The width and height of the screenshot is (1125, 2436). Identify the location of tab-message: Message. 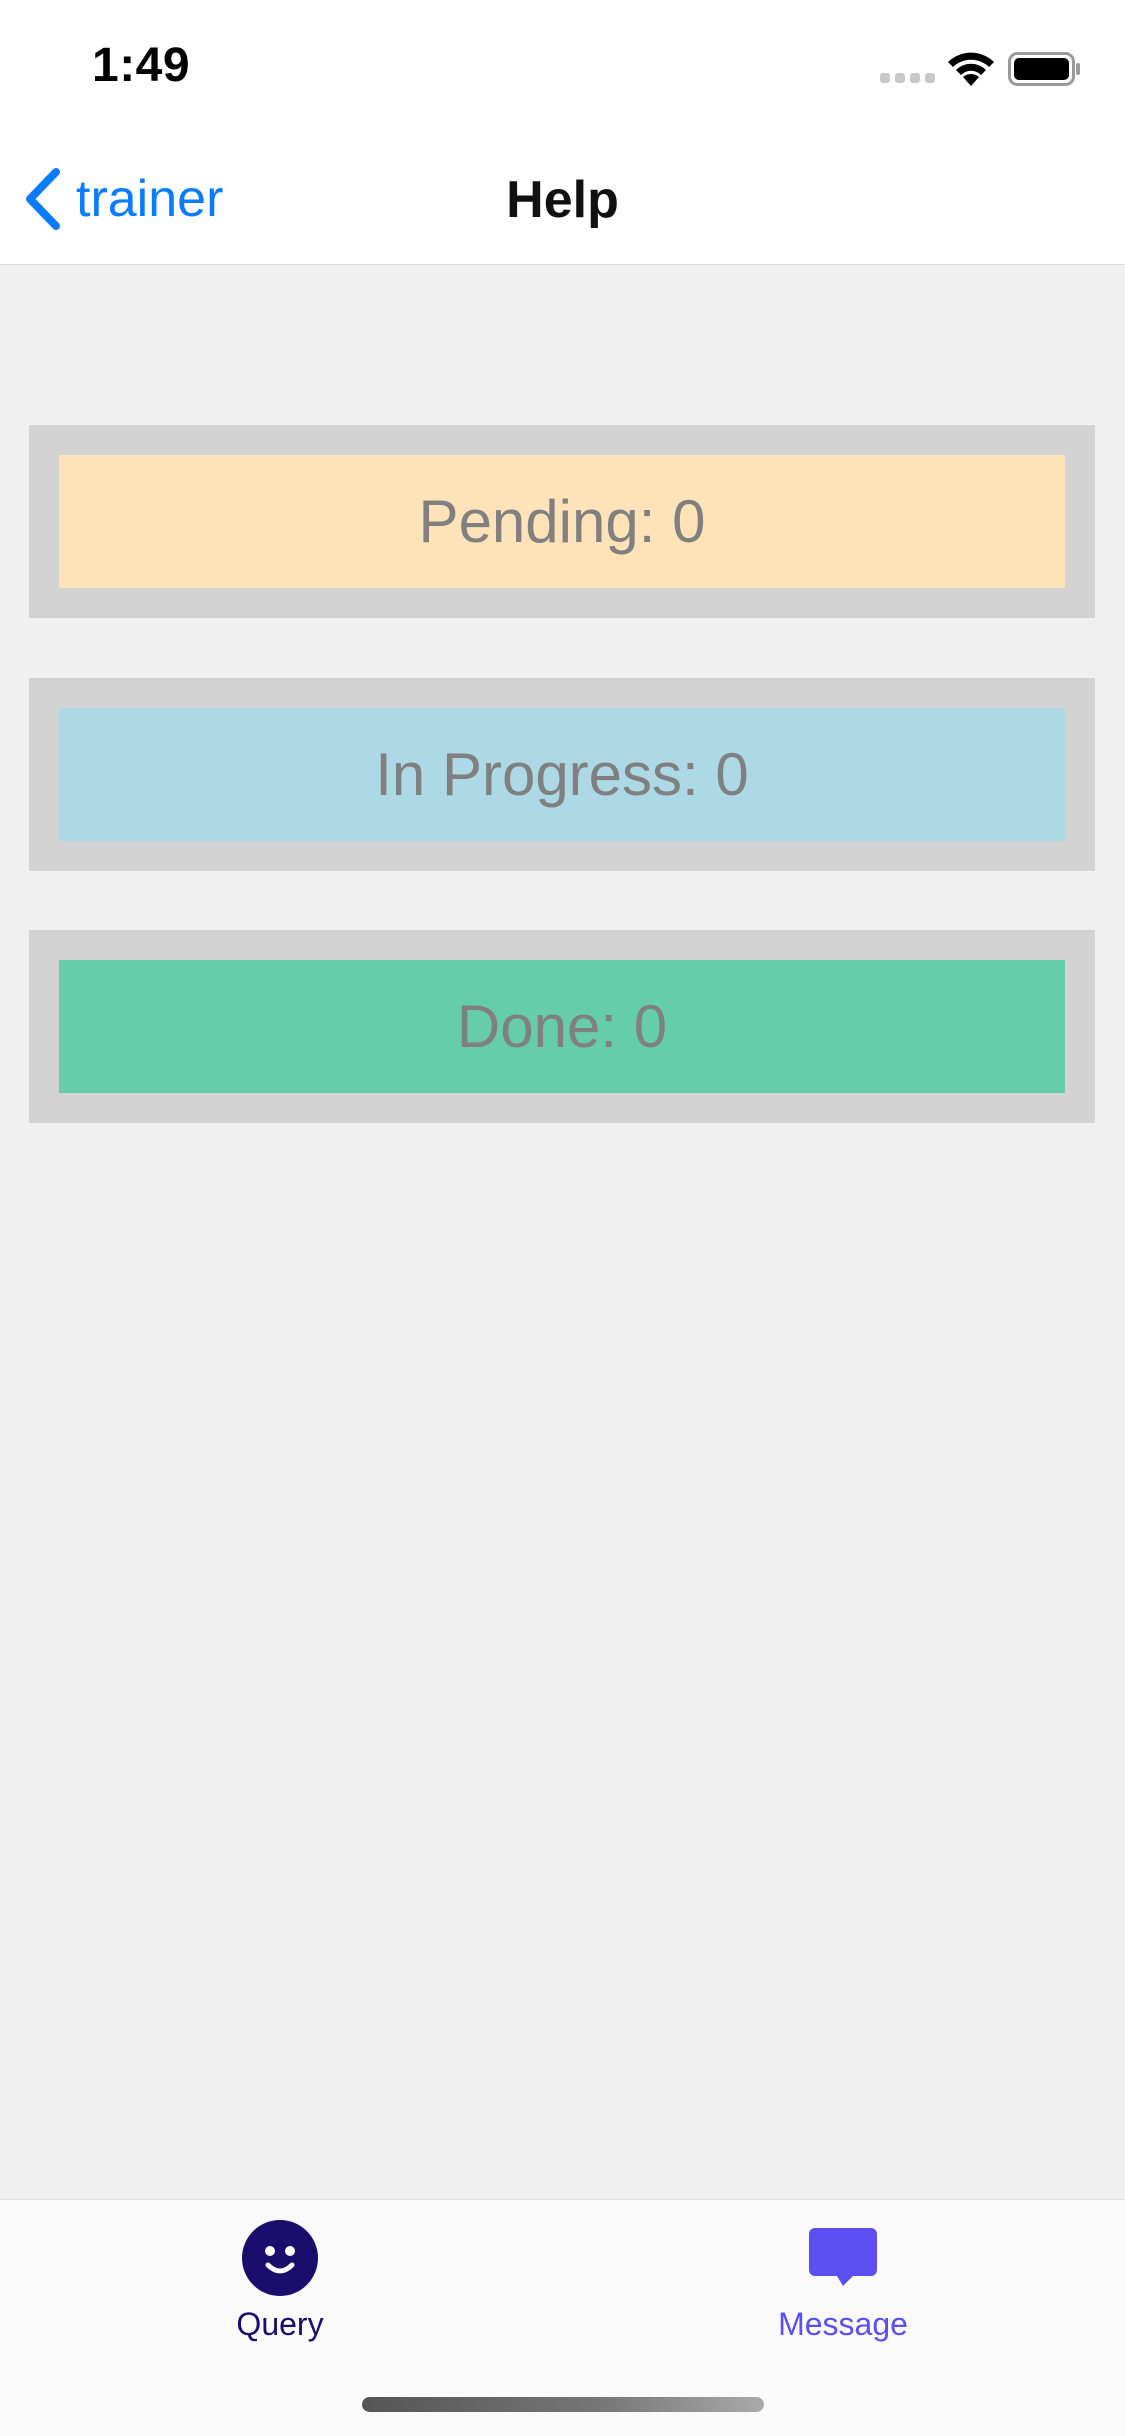
(843, 2293).